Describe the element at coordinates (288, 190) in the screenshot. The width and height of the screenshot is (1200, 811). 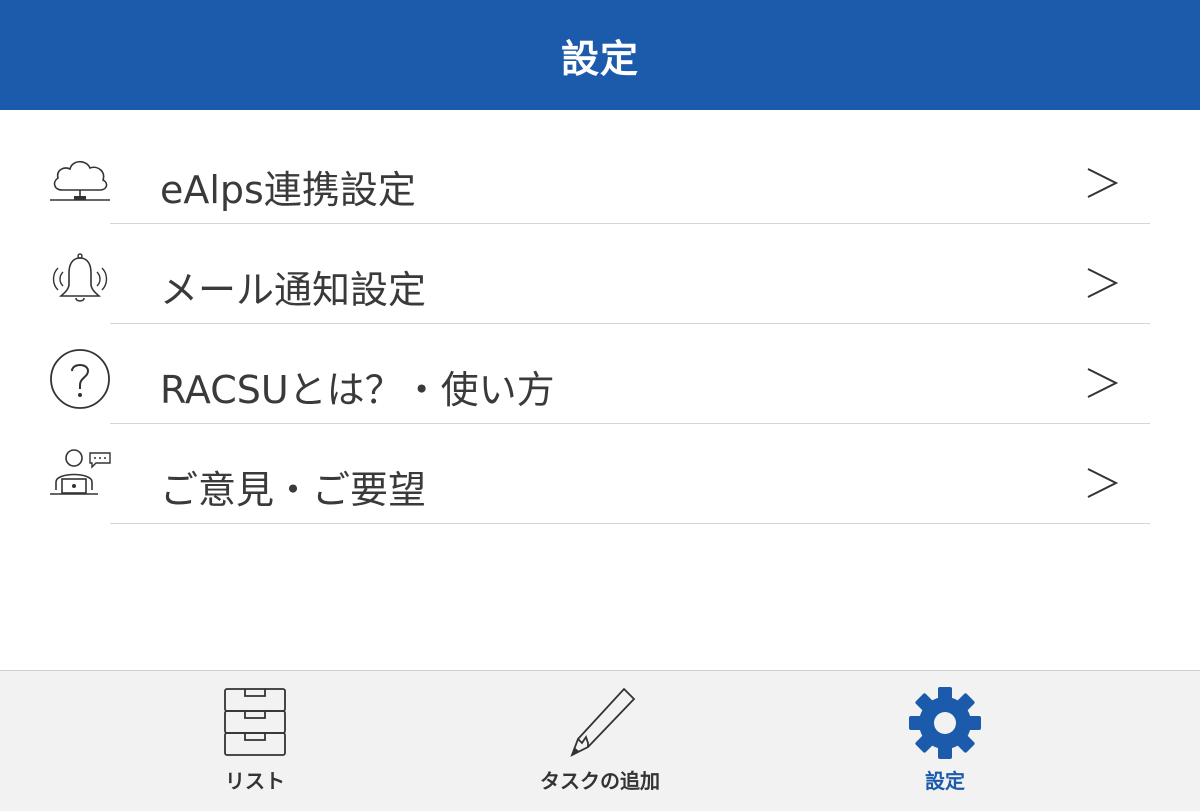
I see `menu-item-label: eAlps連携設定` at that location.